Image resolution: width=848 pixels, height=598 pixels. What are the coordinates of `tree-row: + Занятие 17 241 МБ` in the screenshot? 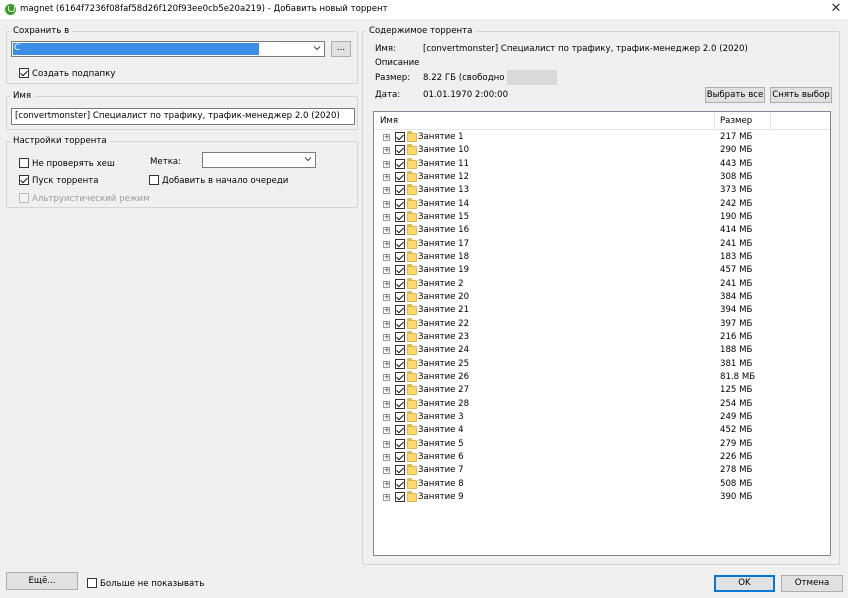 It's located at (602, 244).